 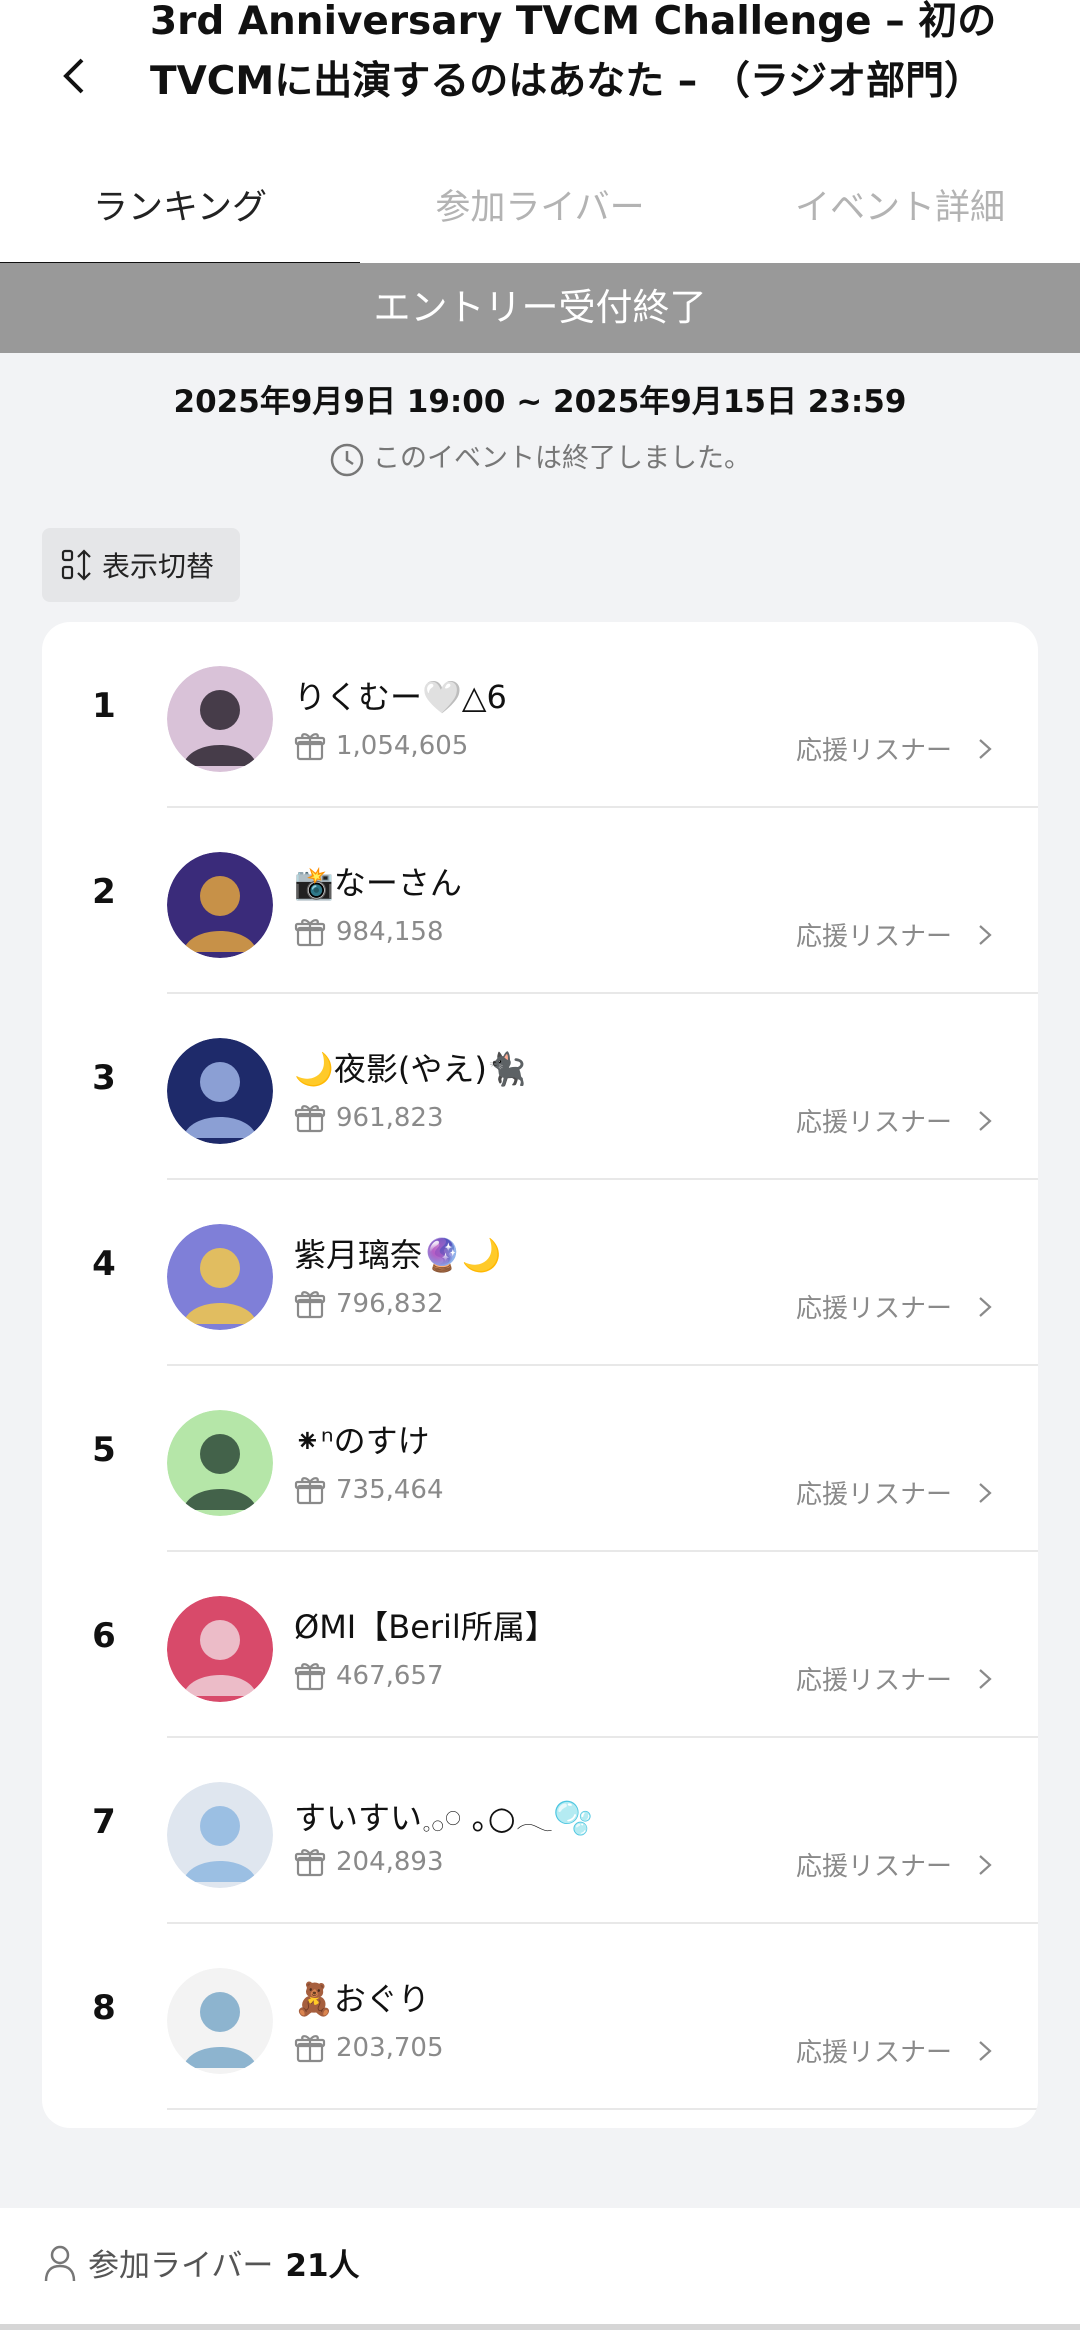 What do you see at coordinates (347, 459) in the screenshot?
I see `clock-icon` at bounding box center [347, 459].